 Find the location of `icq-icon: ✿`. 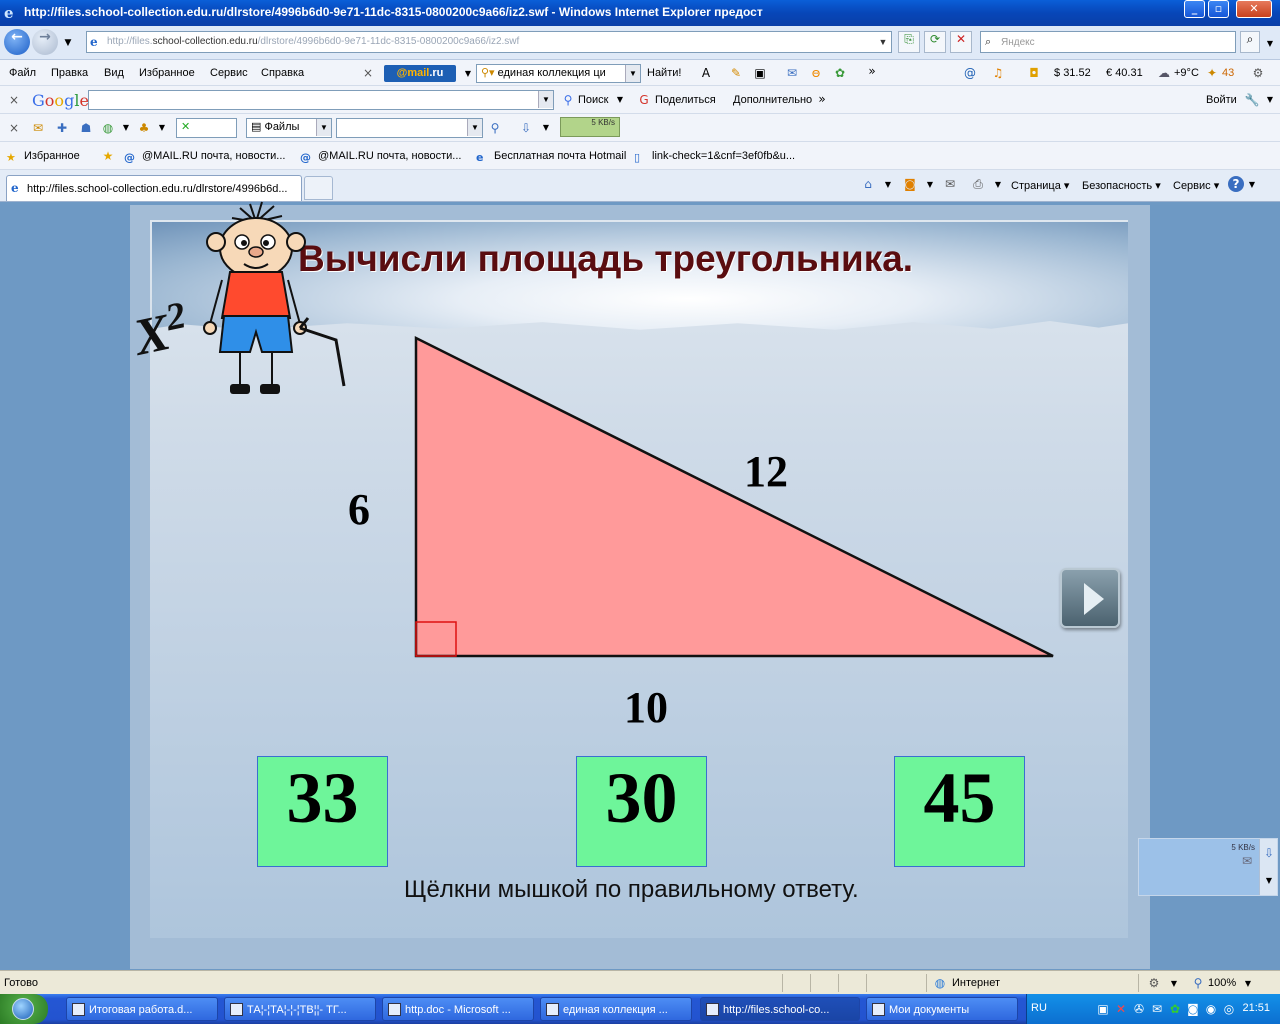

icq-icon: ✿ is located at coordinates (840, 73).